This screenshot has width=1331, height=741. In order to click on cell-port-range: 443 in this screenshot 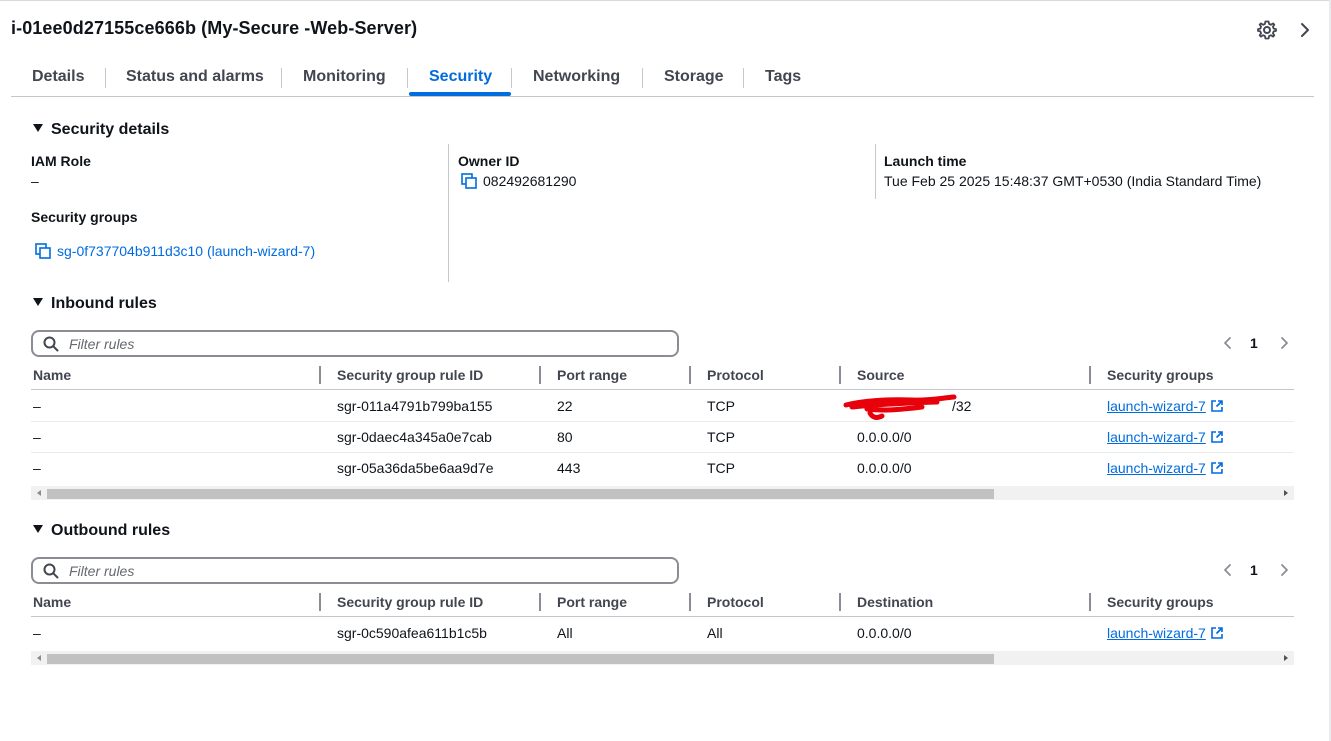, I will do `click(569, 468)`.